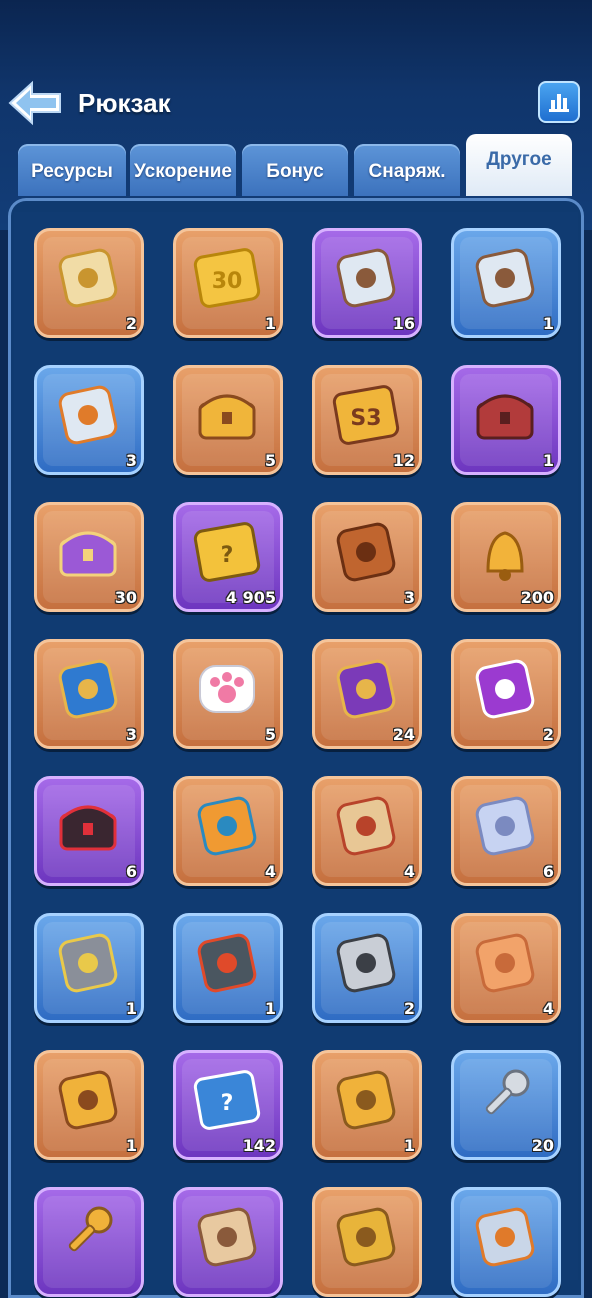 This screenshot has width=592, height=1298. What do you see at coordinates (537, 597) in the screenshot?
I see `item-count: 200` at bounding box center [537, 597].